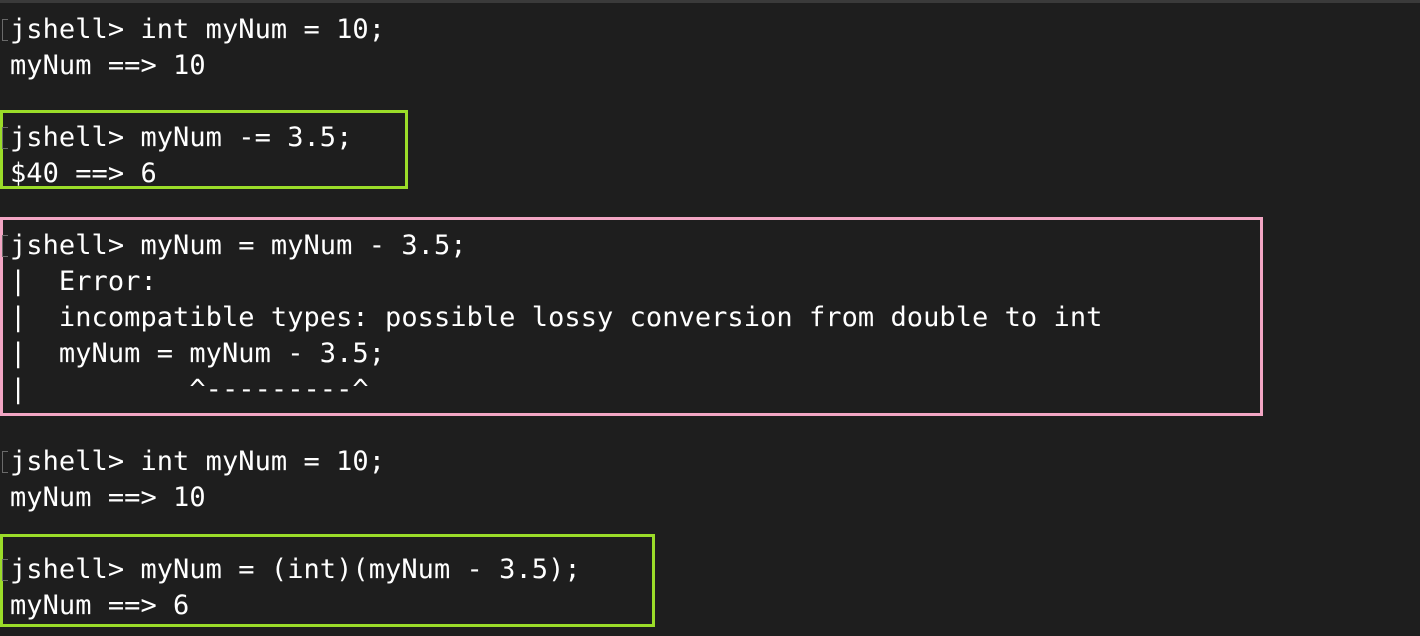  What do you see at coordinates (198, 353) in the screenshot?
I see `error-line: | myNum = myNum - 3.5;` at bounding box center [198, 353].